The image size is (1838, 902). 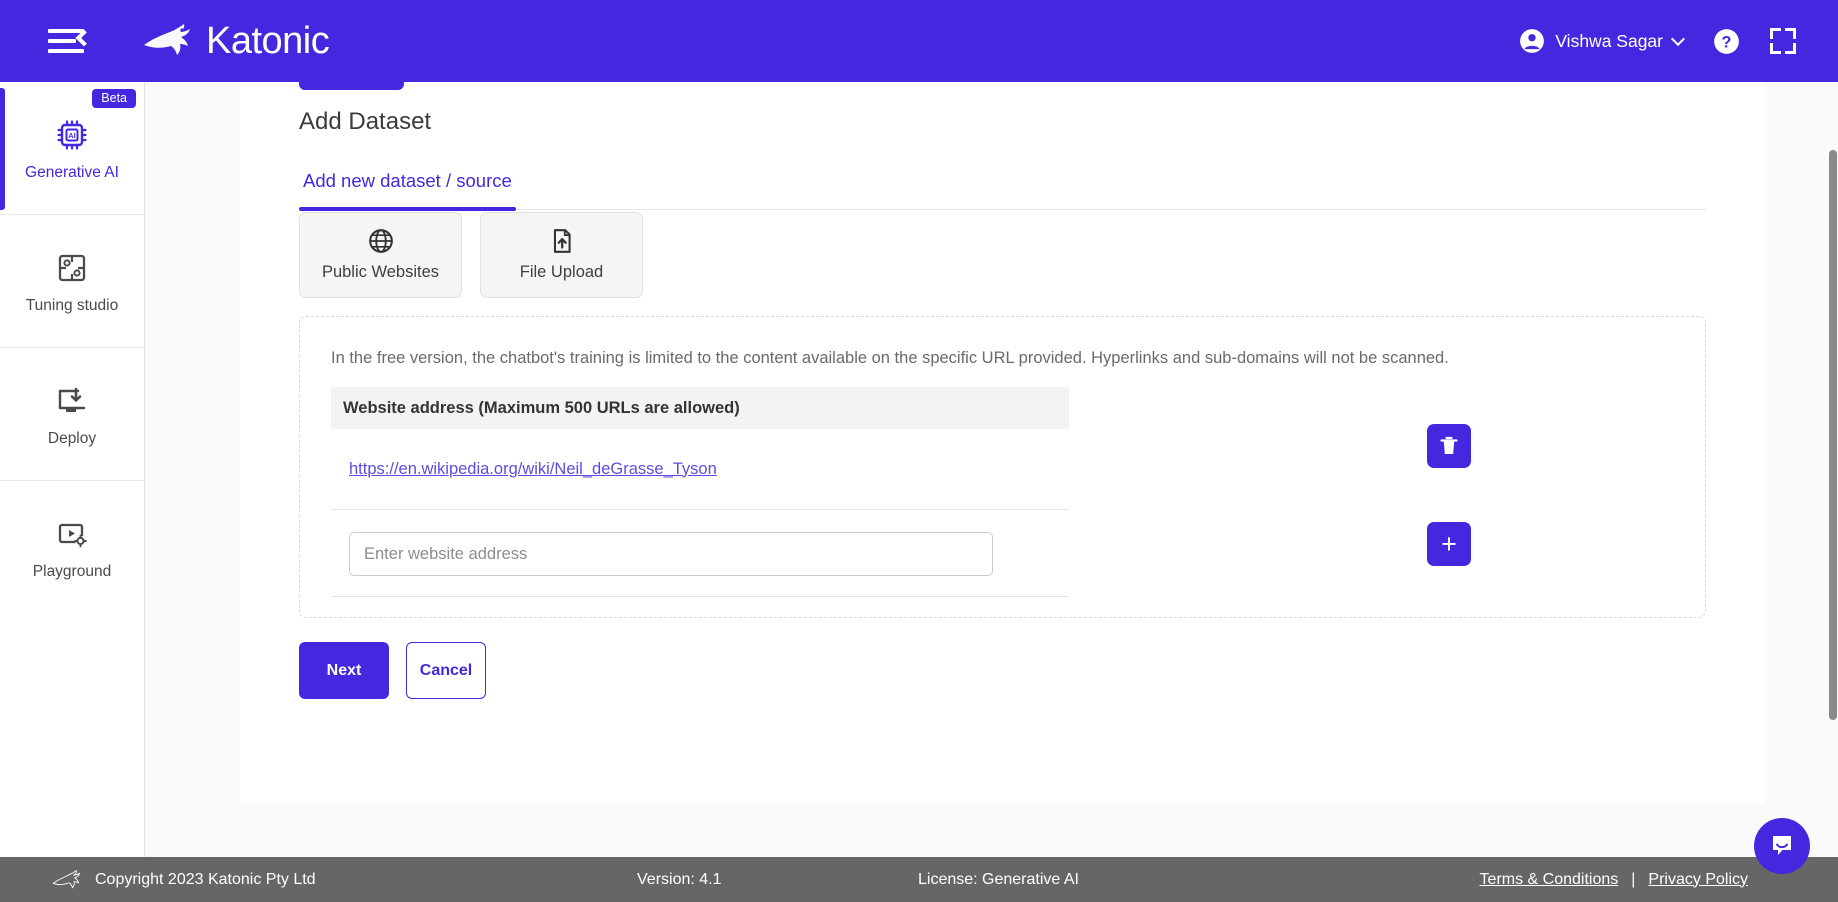 What do you see at coordinates (365, 121) in the screenshot?
I see `page-title: Add Dataset` at bounding box center [365, 121].